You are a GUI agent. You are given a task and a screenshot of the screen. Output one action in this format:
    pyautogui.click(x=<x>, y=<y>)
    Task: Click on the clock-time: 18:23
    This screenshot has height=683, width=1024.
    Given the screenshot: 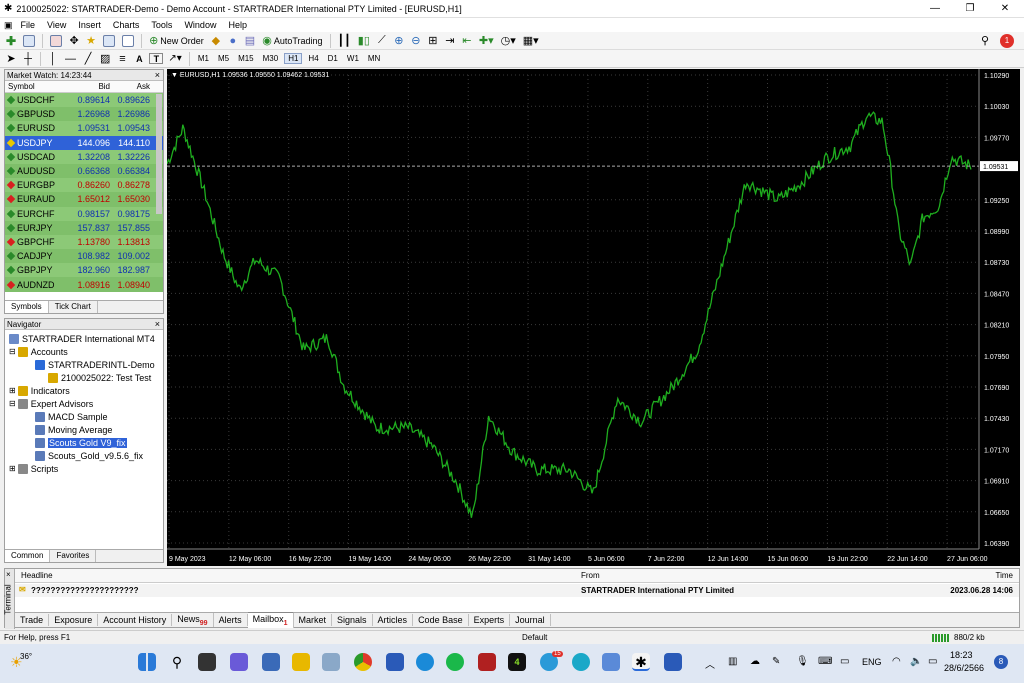 What is the action you would take?
    pyautogui.click(x=961, y=655)
    